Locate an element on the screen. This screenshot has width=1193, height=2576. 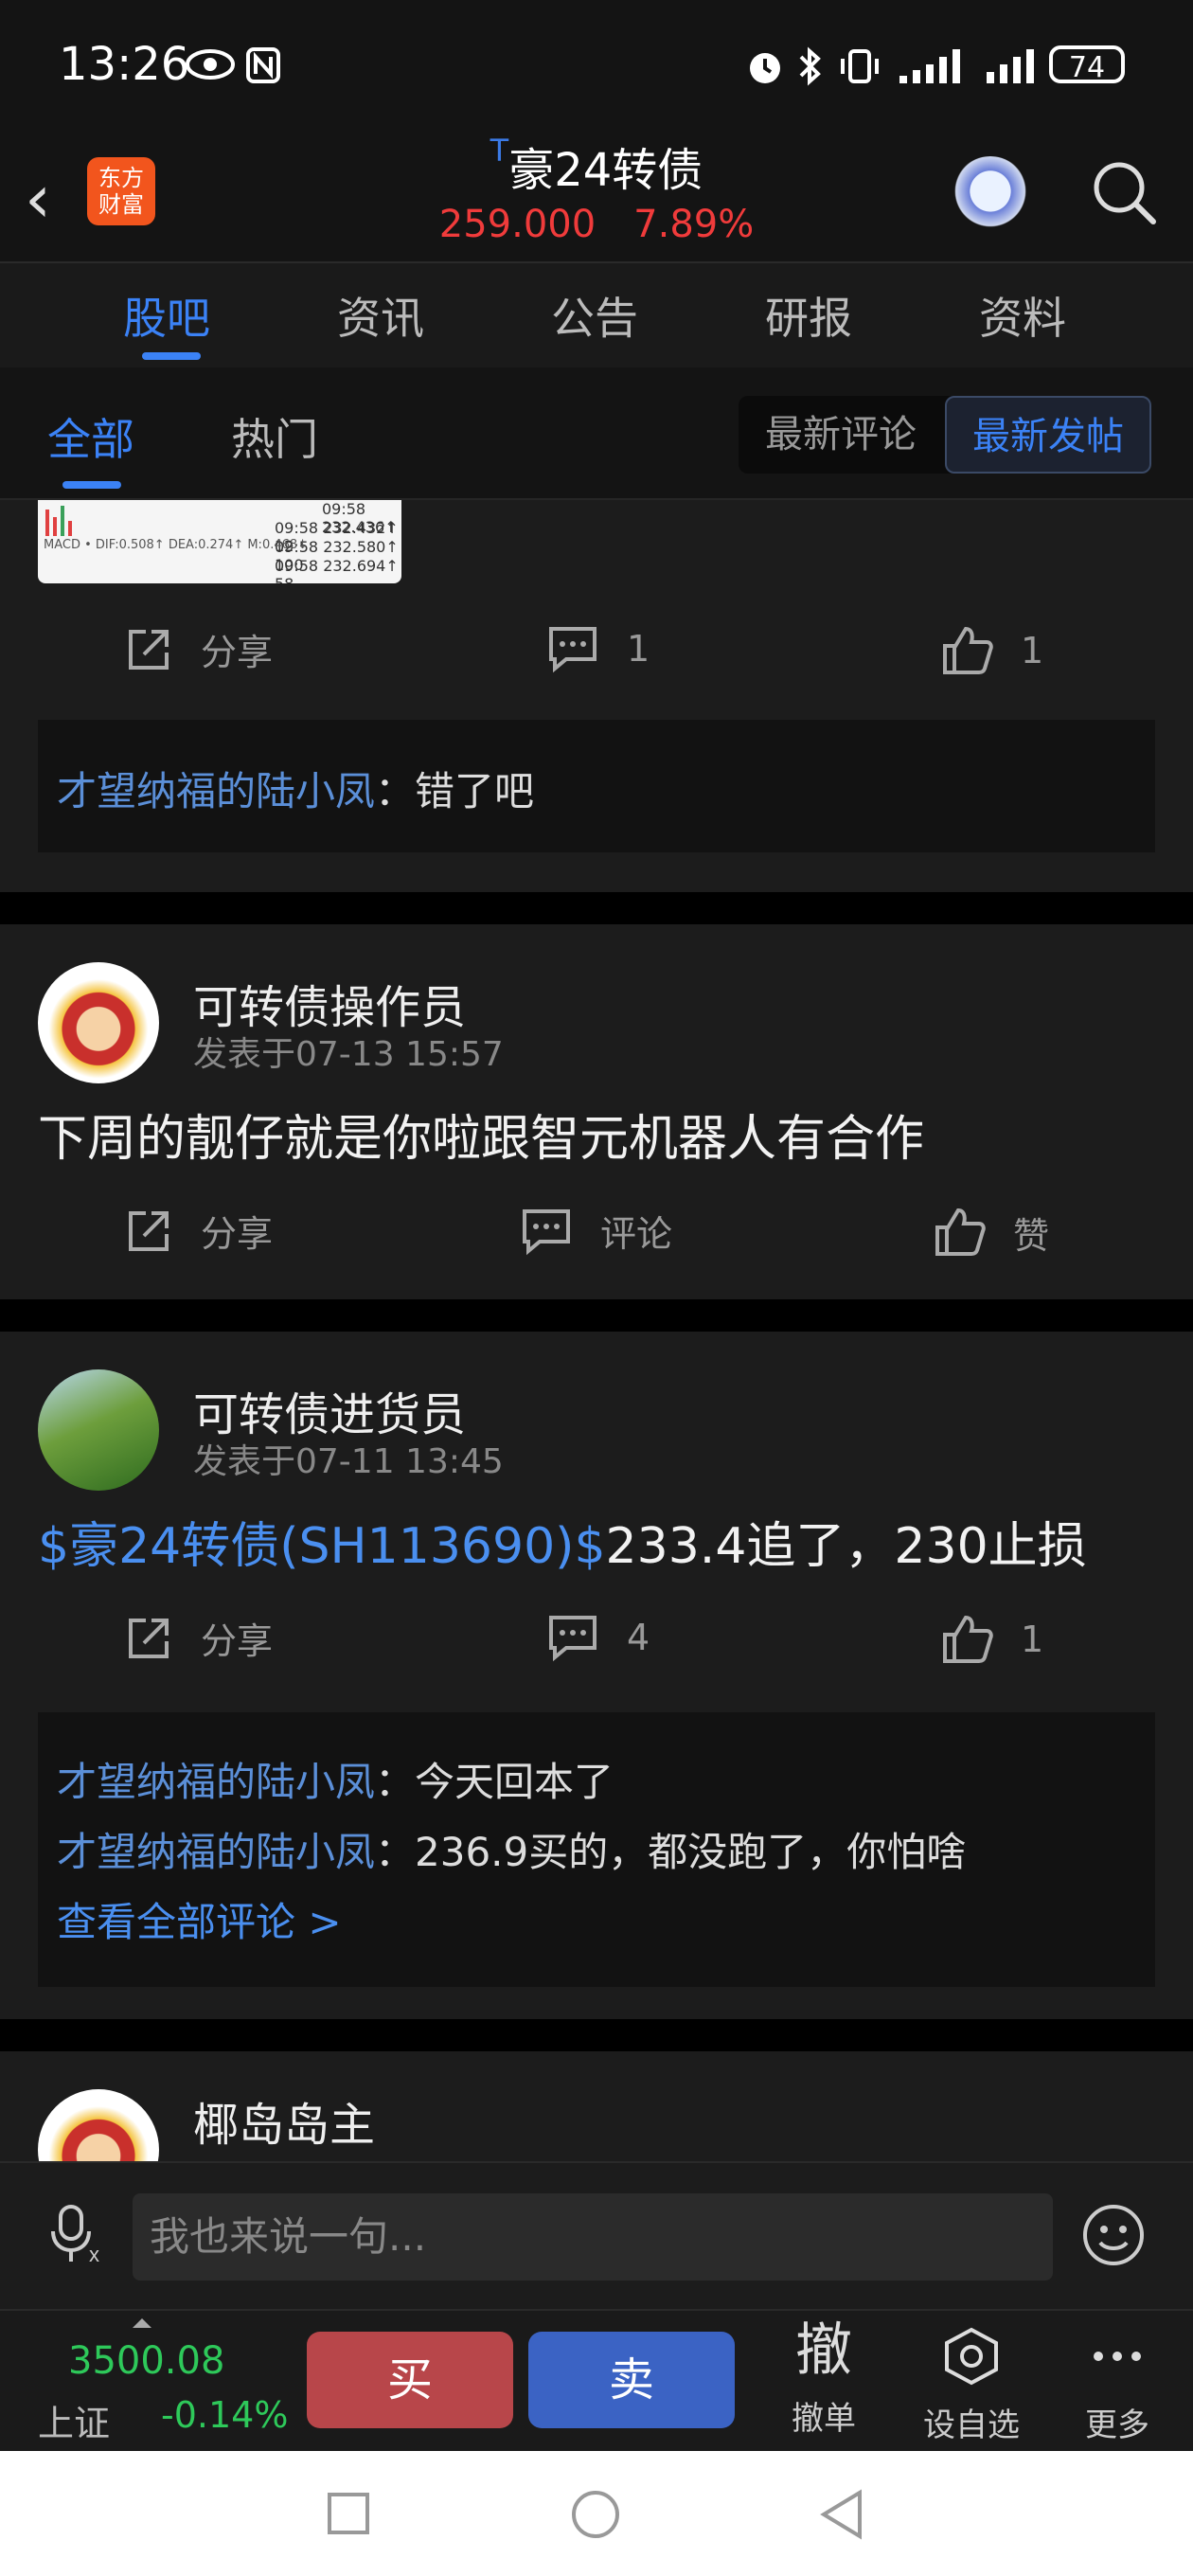
home-icon is located at coordinates (595, 2514).